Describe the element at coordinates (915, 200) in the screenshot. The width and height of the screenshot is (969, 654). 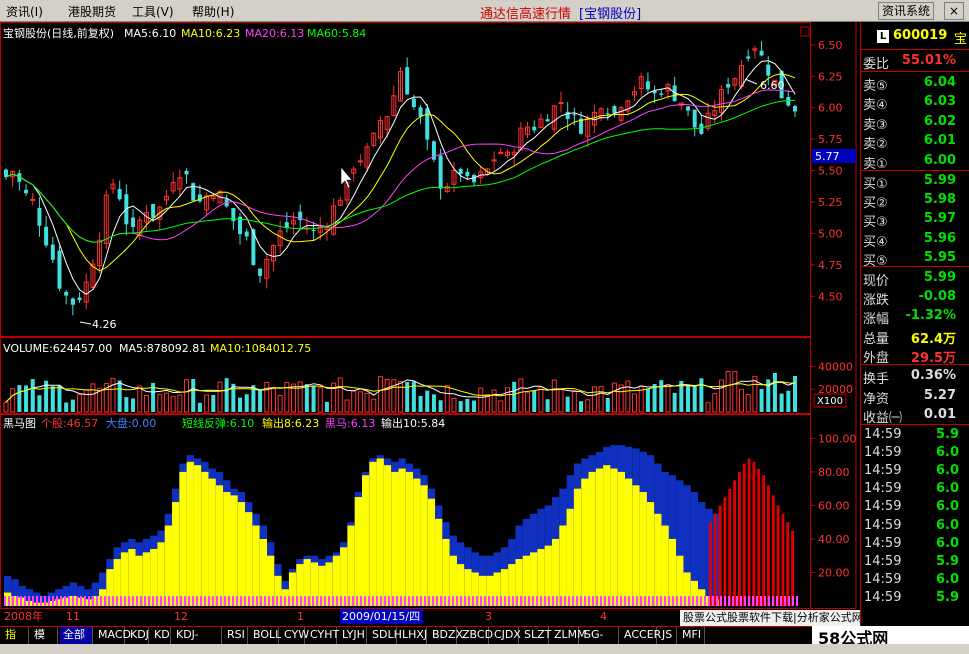
I see `buy-level-2: 买② 5.98` at that location.